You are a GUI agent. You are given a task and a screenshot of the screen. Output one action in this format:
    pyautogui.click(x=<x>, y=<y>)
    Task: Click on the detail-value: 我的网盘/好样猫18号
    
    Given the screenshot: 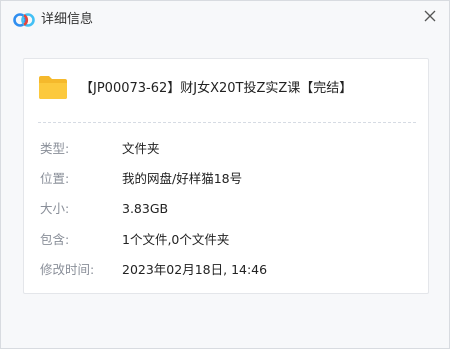 What is the action you would take?
    pyautogui.click(x=182, y=178)
    